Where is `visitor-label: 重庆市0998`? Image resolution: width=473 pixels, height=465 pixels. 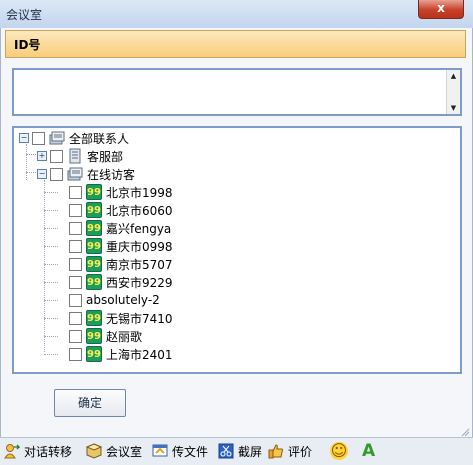 visitor-label: 重庆市0998 is located at coordinates (139, 246).